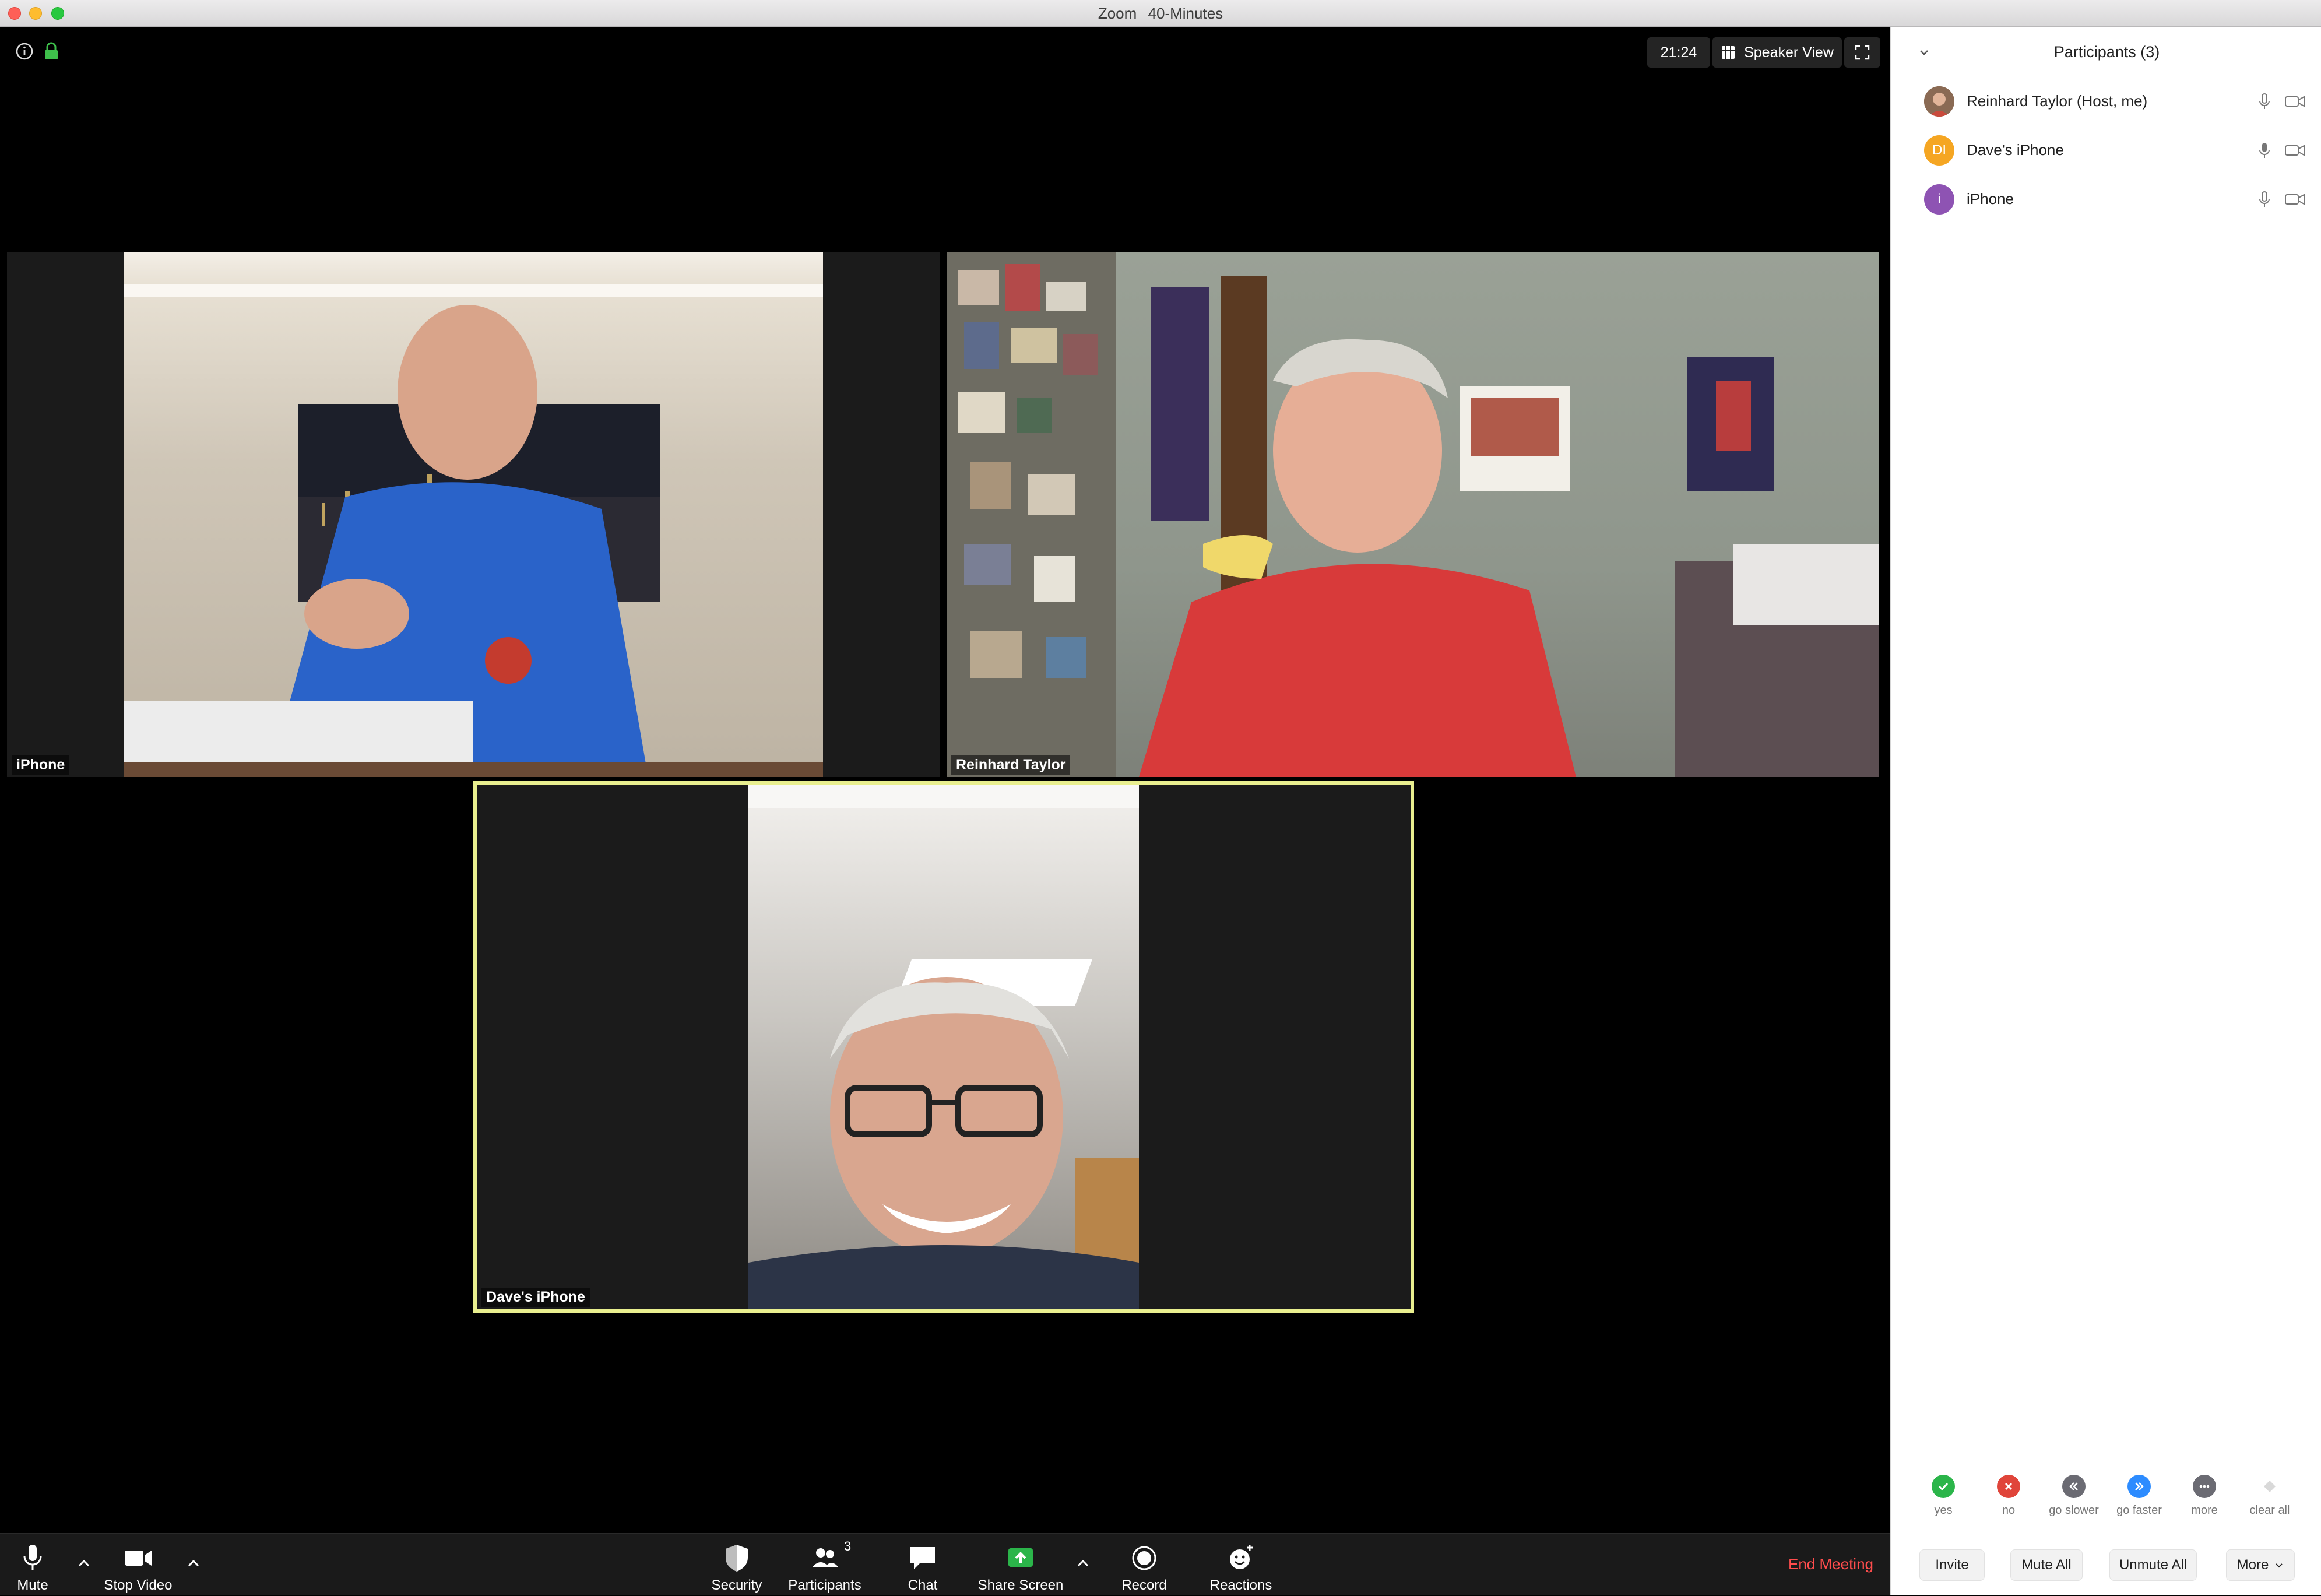 Image resolution: width=2321 pixels, height=1596 pixels. What do you see at coordinates (1240, 1585) in the screenshot?
I see `reactions-label: Reactions` at bounding box center [1240, 1585].